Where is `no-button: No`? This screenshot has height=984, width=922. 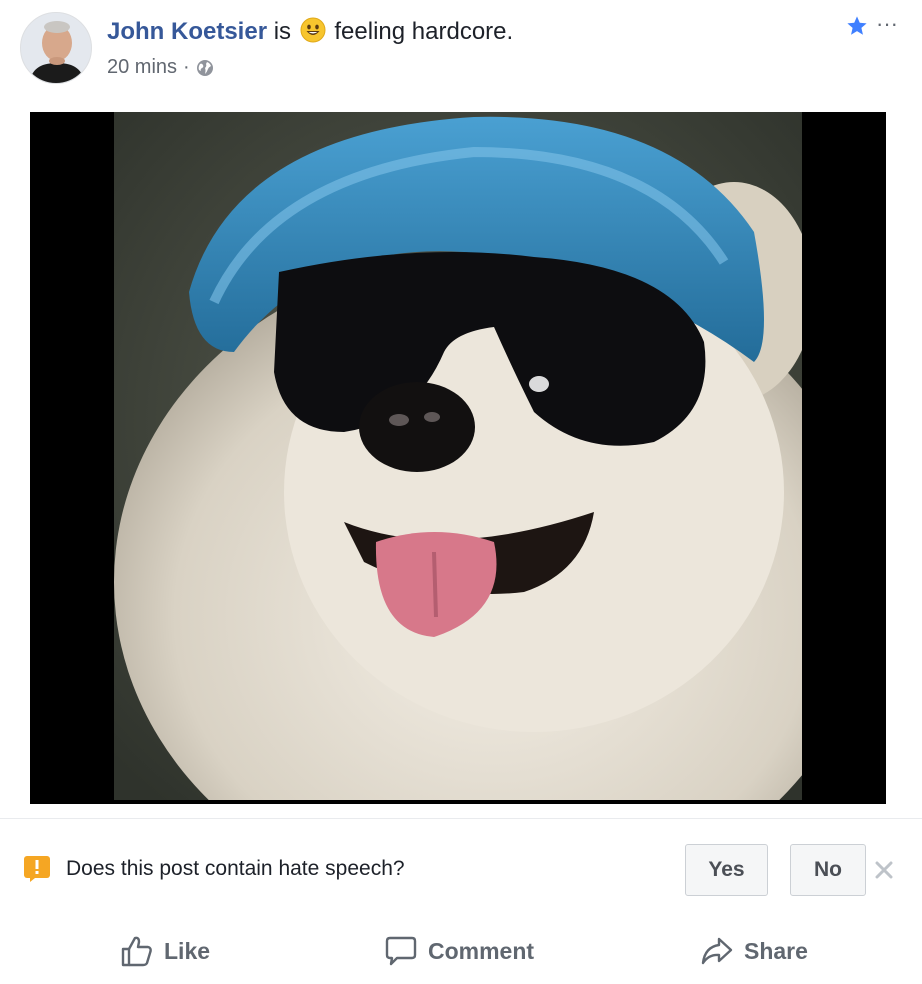 no-button: No is located at coordinates (828, 870).